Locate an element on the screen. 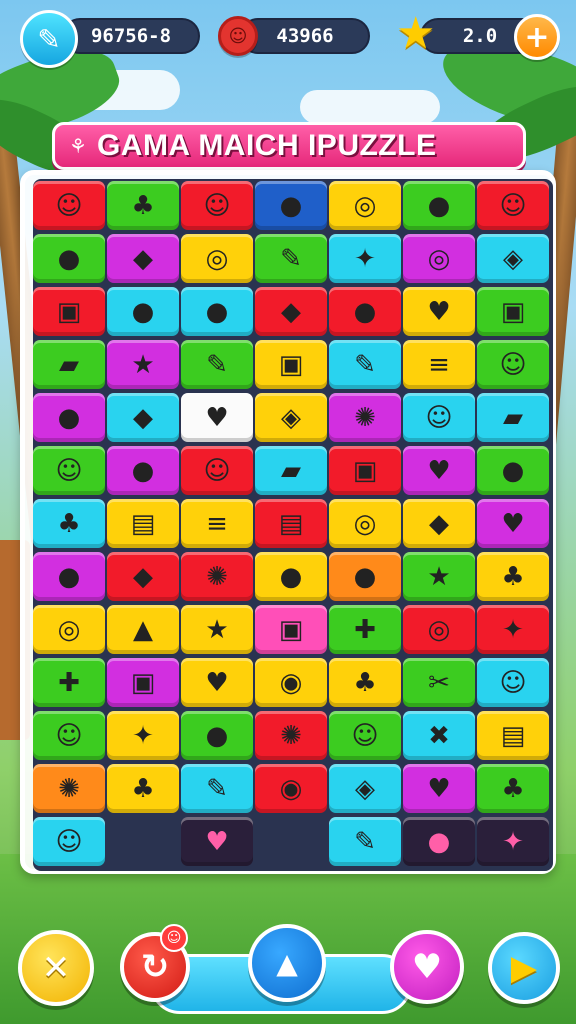  add-stars-button: + is located at coordinates (537, 37).